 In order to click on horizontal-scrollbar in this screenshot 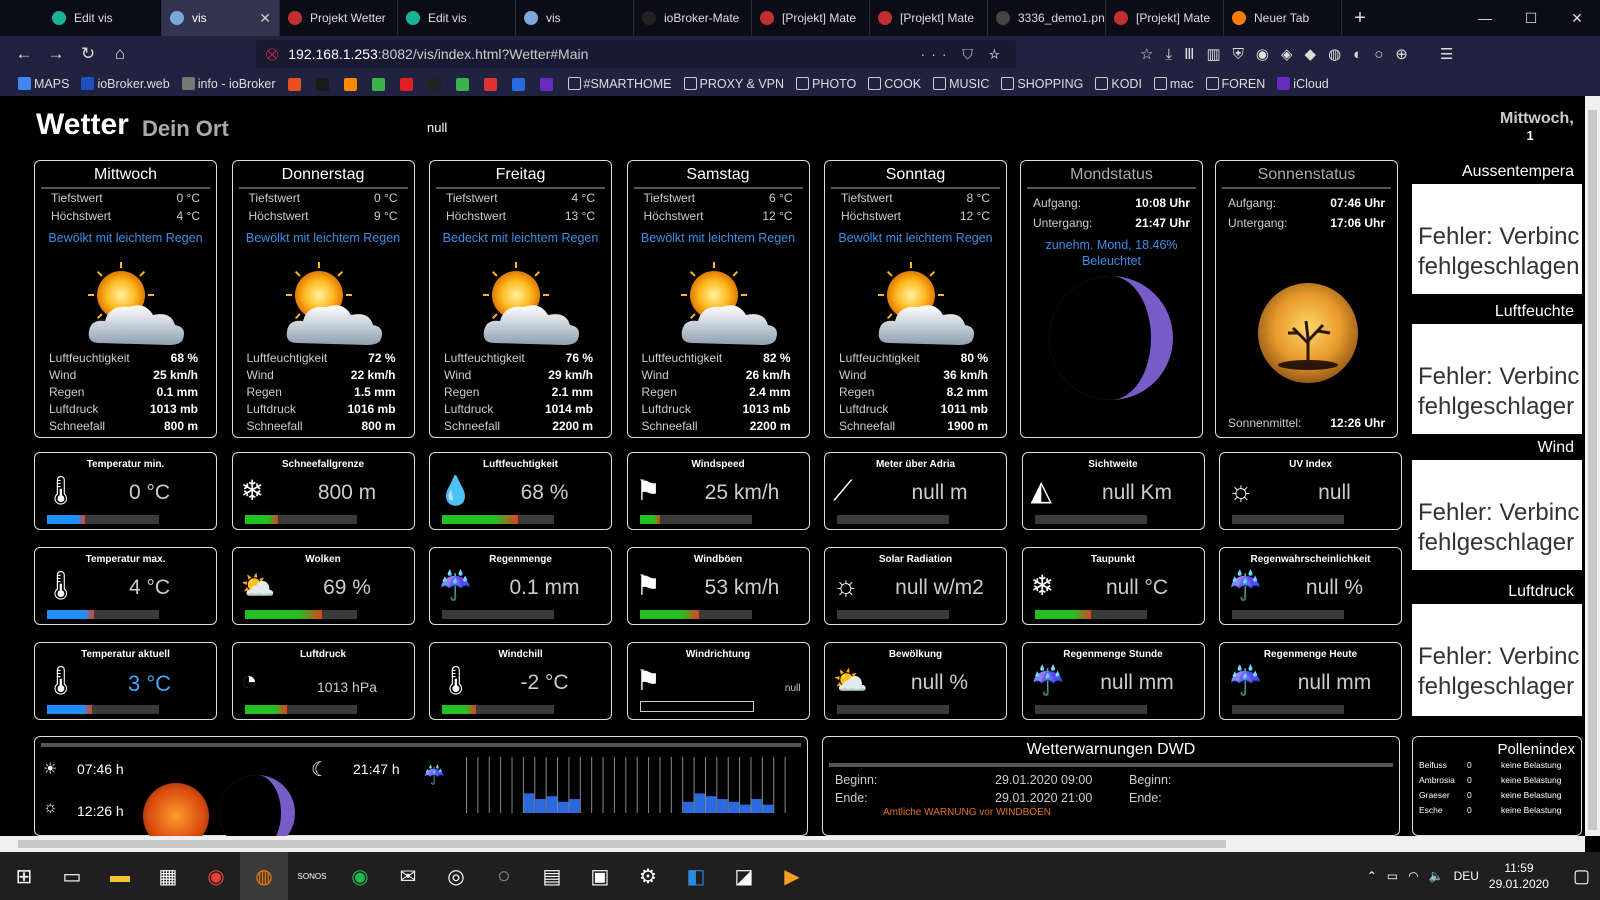, I will do `click(792, 844)`.